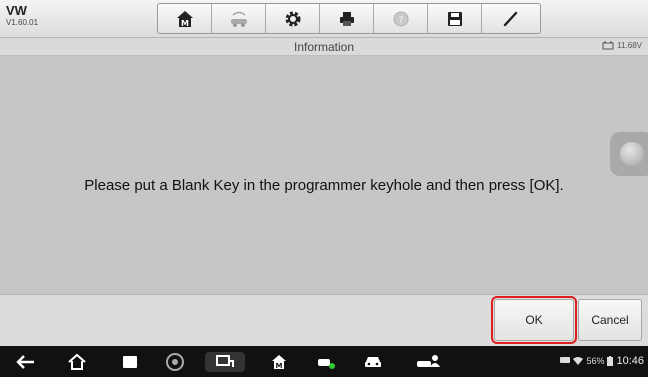  I want to click on car-user-icon, so click(428, 361).